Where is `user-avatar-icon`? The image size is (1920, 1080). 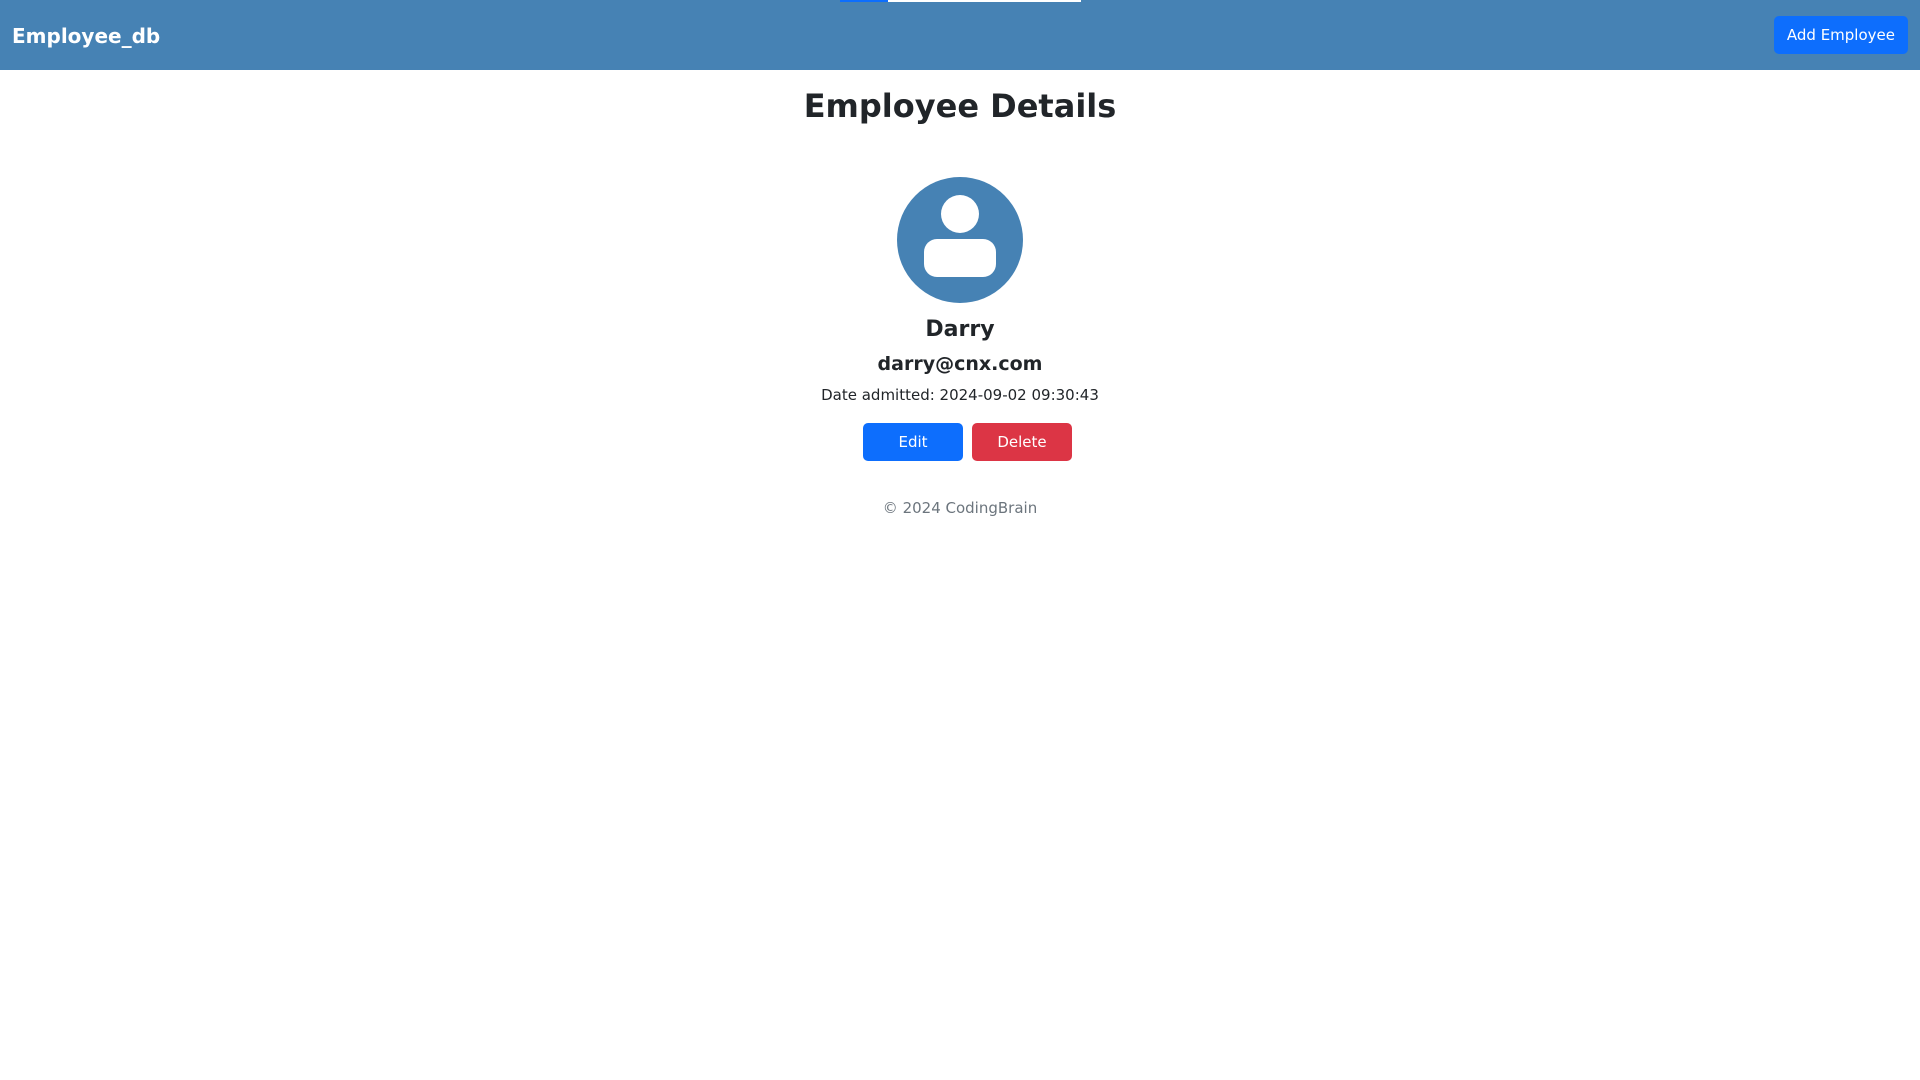 user-avatar-icon is located at coordinates (960, 240).